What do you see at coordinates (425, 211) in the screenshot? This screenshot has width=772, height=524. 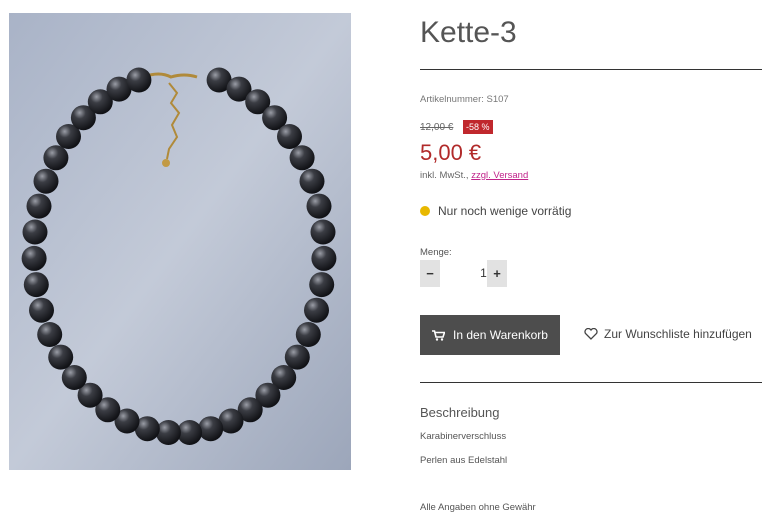 I see `stock-dot-icon` at bounding box center [425, 211].